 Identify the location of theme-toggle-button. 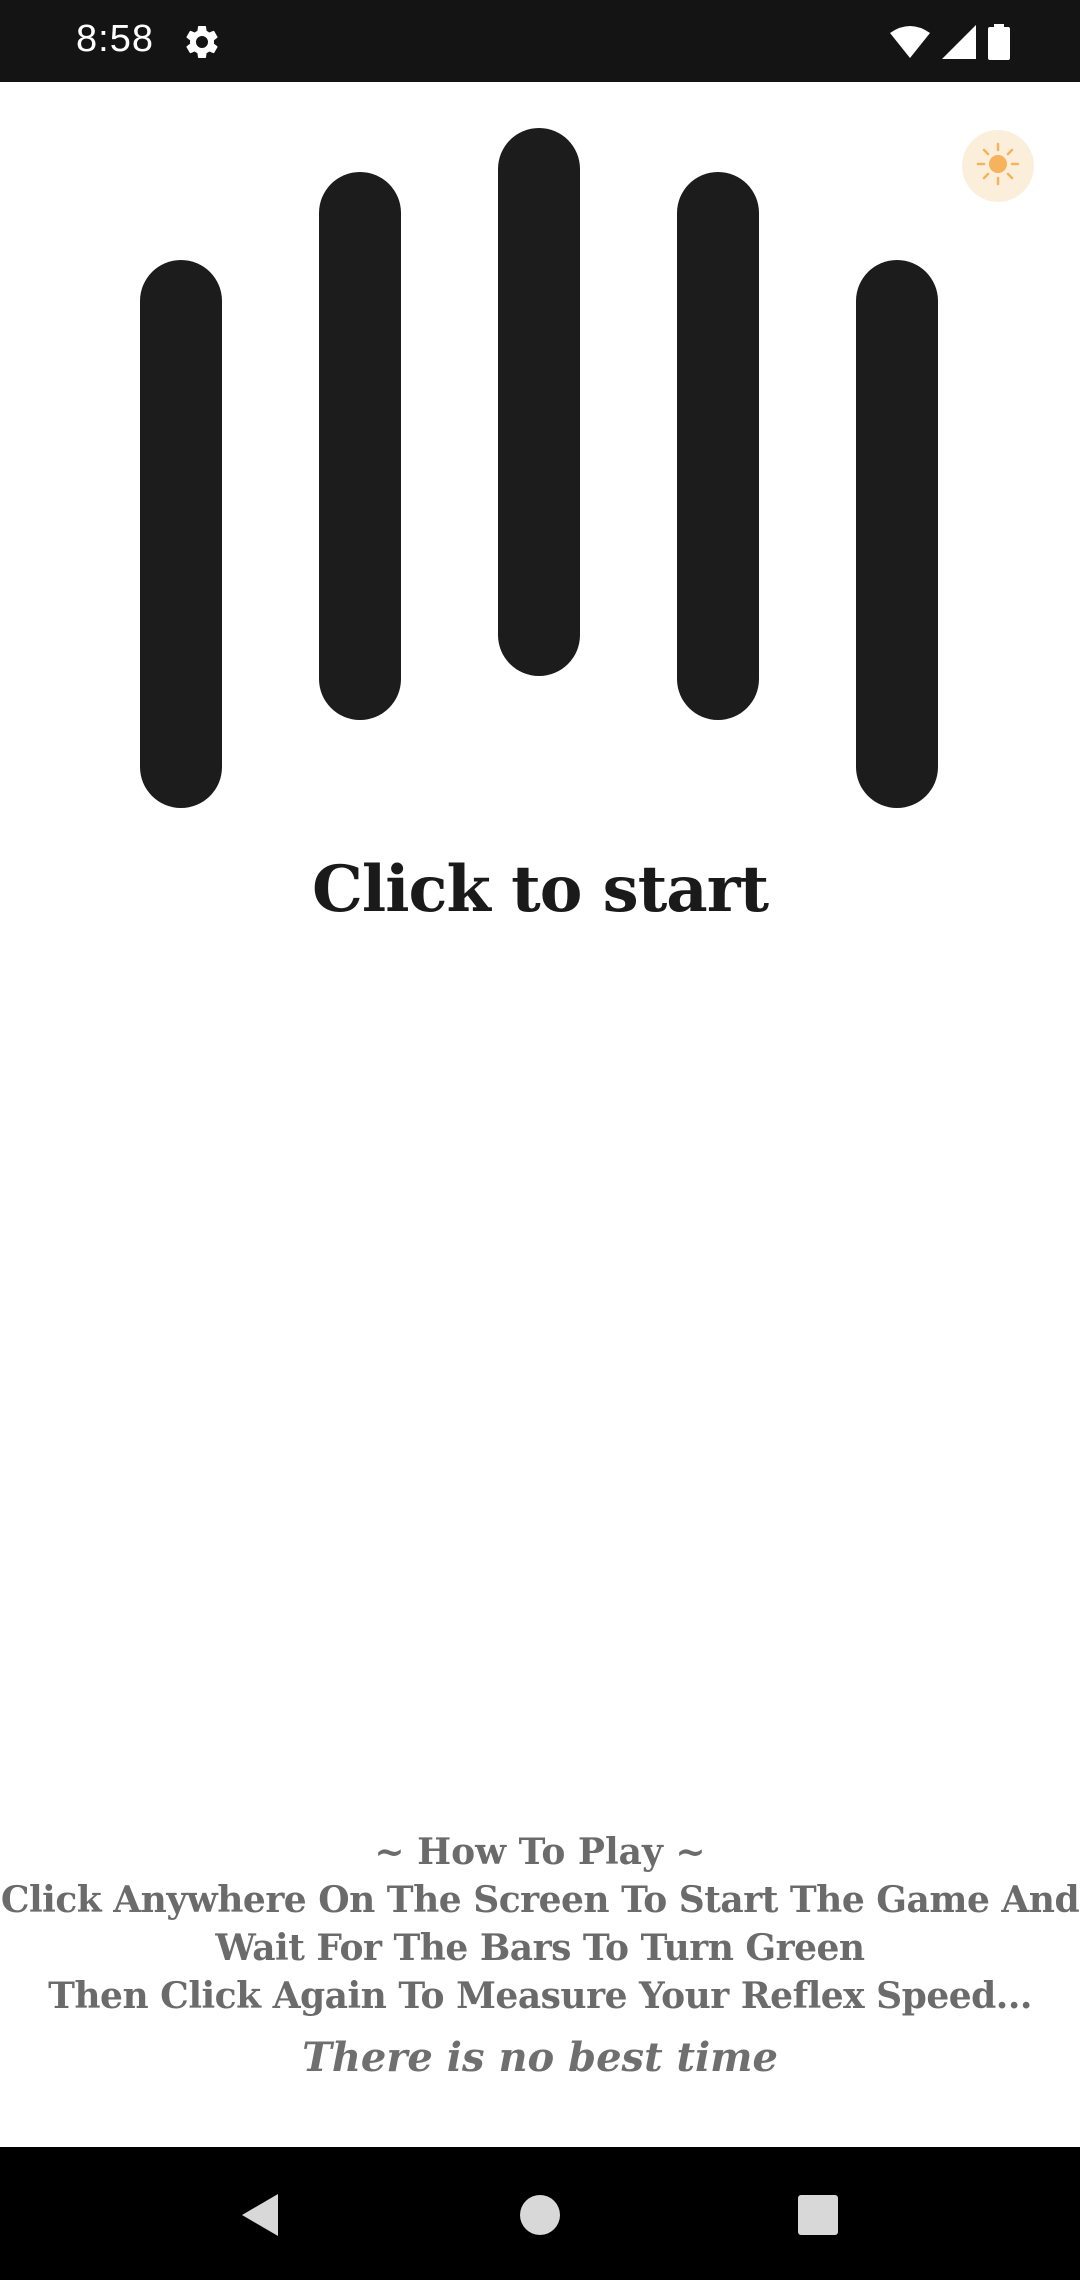
(998, 166).